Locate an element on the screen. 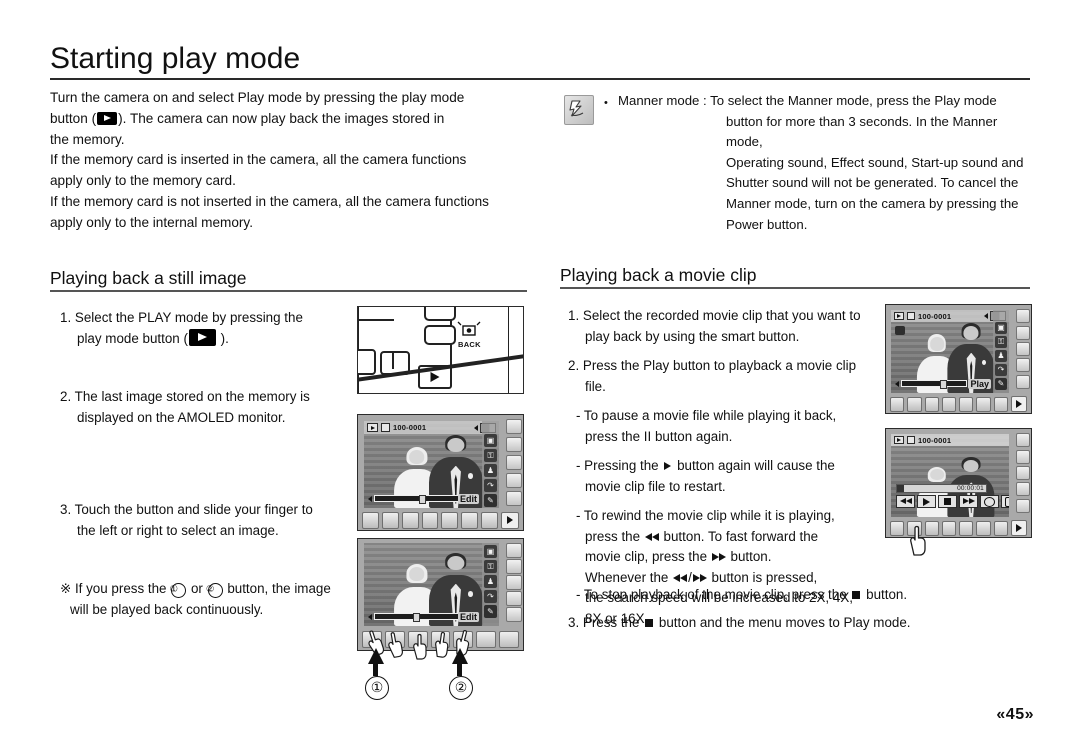  intro-line-7: apply only to the internal memory. is located at coordinates (151, 222).